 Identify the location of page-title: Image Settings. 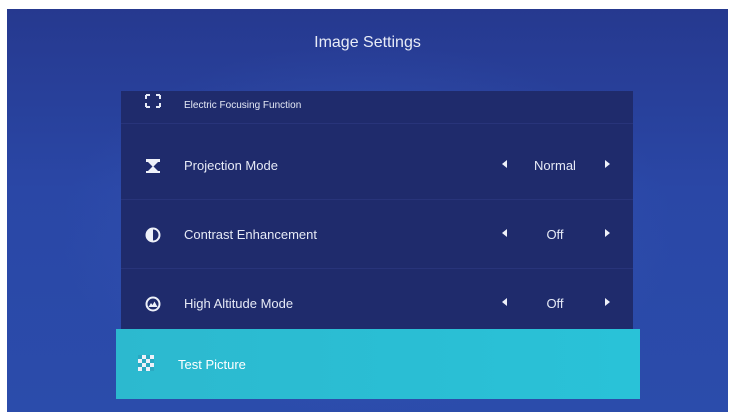
(367, 42).